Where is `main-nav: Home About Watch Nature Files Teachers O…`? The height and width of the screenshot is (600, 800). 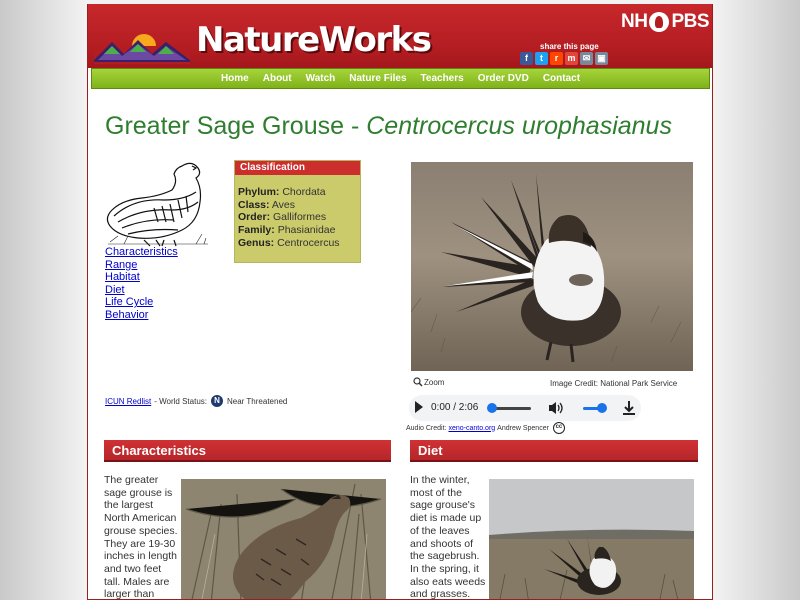 main-nav: Home About Watch Nature Files Teachers O… is located at coordinates (400, 78).